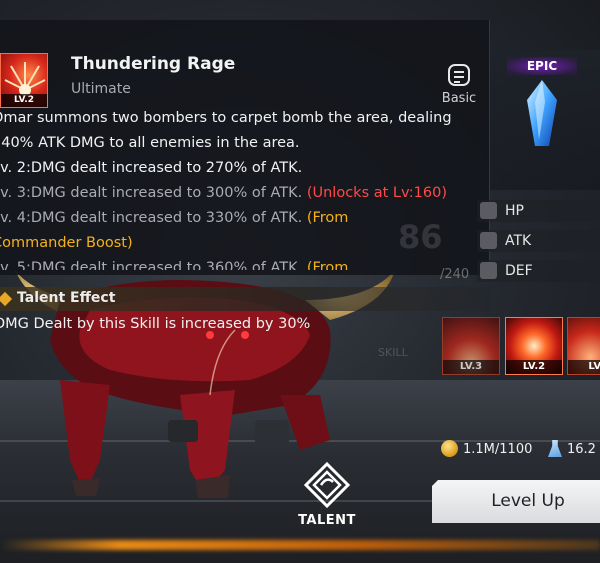 This screenshot has height=563, width=600. What do you see at coordinates (486, 448) in the screenshot?
I see `gold-cost: 1.1M/1100` at bounding box center [486, 448].